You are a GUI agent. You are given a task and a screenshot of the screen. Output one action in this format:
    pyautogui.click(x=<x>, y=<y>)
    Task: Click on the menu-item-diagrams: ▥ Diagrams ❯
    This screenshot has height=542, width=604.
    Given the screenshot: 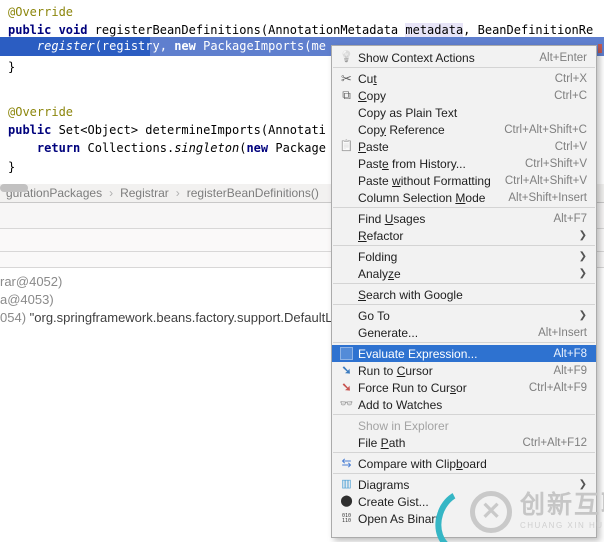 What is the action you would take?
    pyautogui.click(x=464, y=484)
    